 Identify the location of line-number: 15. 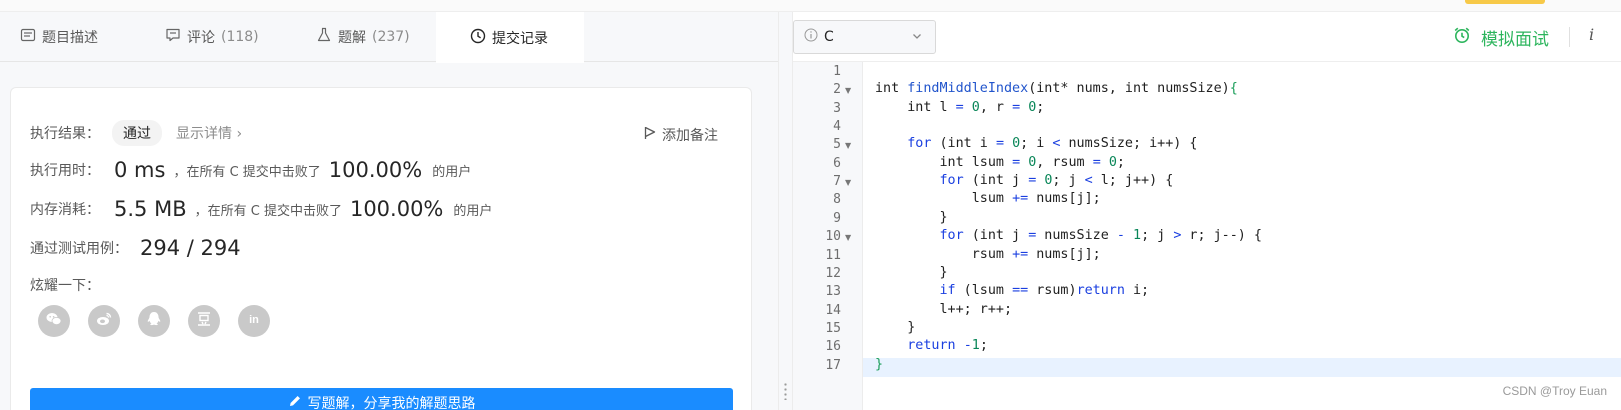
(833, 328).